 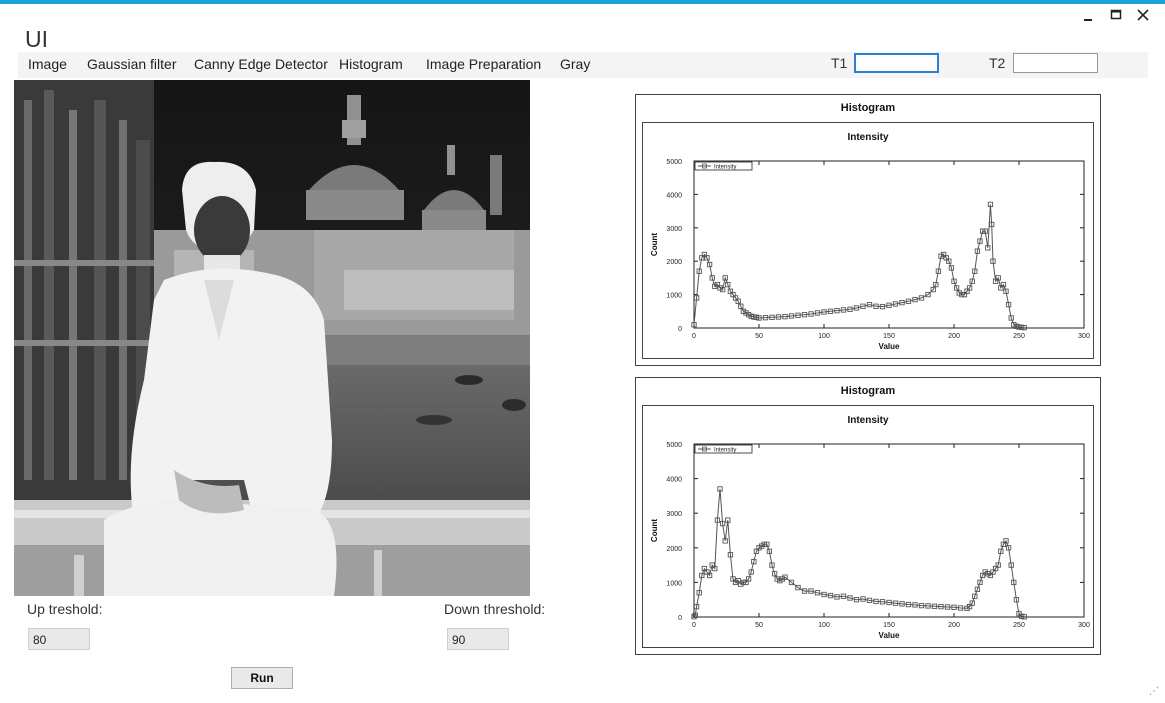 What do you see at coordinates (1055, 63) in the screenshot?
I see `t2-input` at bounding box center [1055, 63].